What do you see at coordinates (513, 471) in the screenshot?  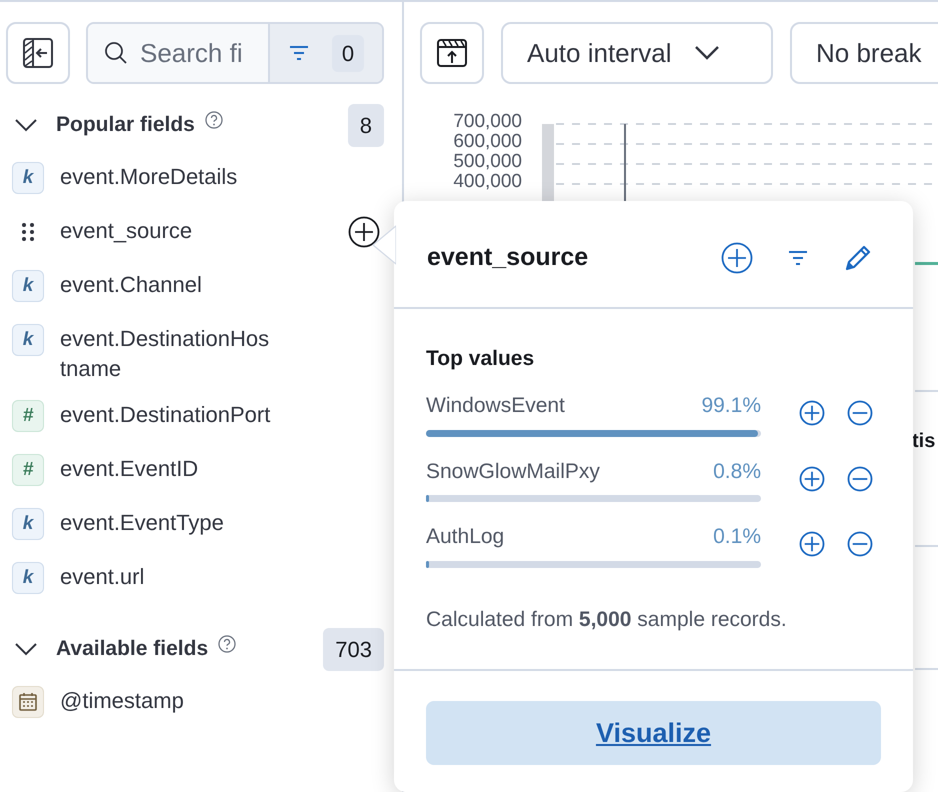 I see `value-name: SnowGlowMailPxy` at bounding box center [513, 471].